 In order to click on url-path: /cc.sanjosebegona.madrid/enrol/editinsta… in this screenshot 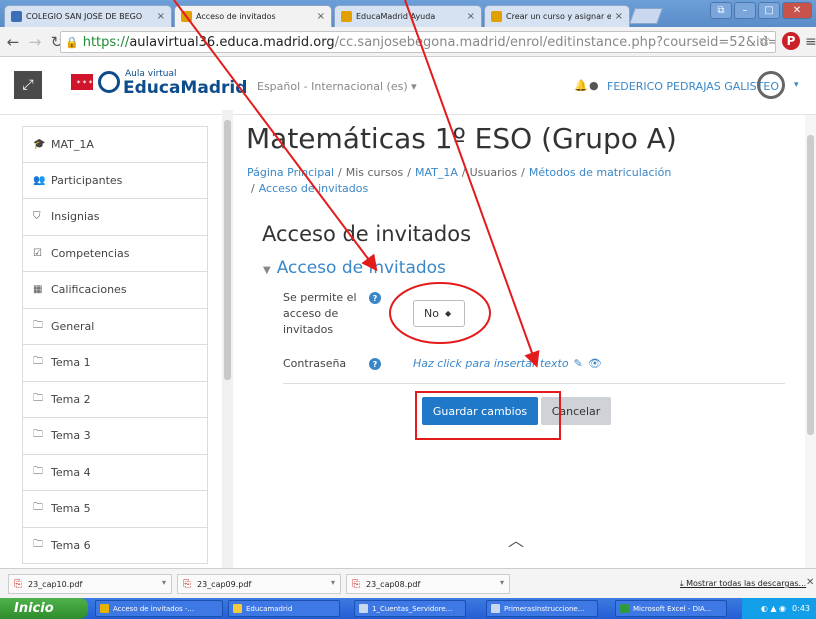, I will do `click(554, 42)`.